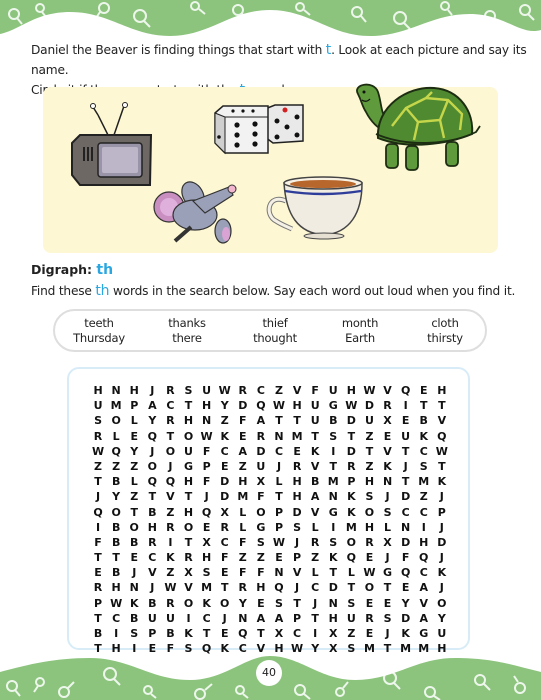 The width and height of the screenshot is (541, 700). Describe the element at coordinates (424, 633) in the screenshot. I see `grid-letter: G` at that location.